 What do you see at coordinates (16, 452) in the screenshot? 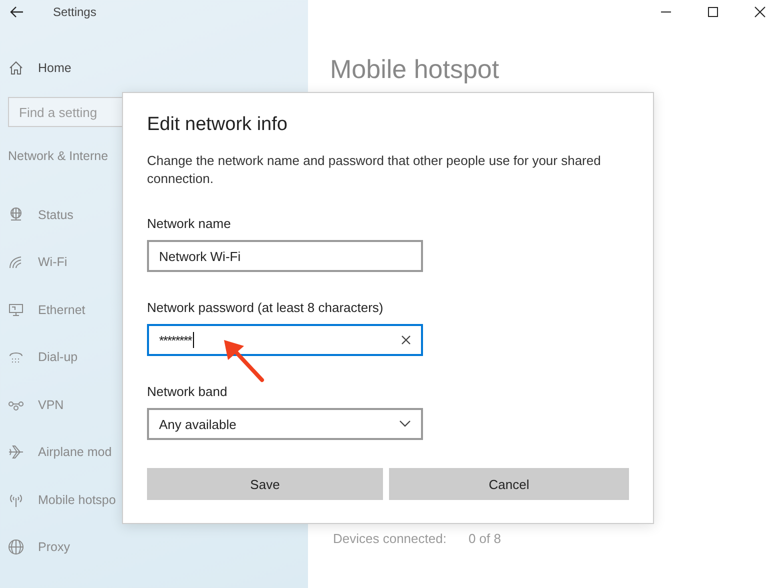
I see `airplane-icon` at bounding box center [16, 452].